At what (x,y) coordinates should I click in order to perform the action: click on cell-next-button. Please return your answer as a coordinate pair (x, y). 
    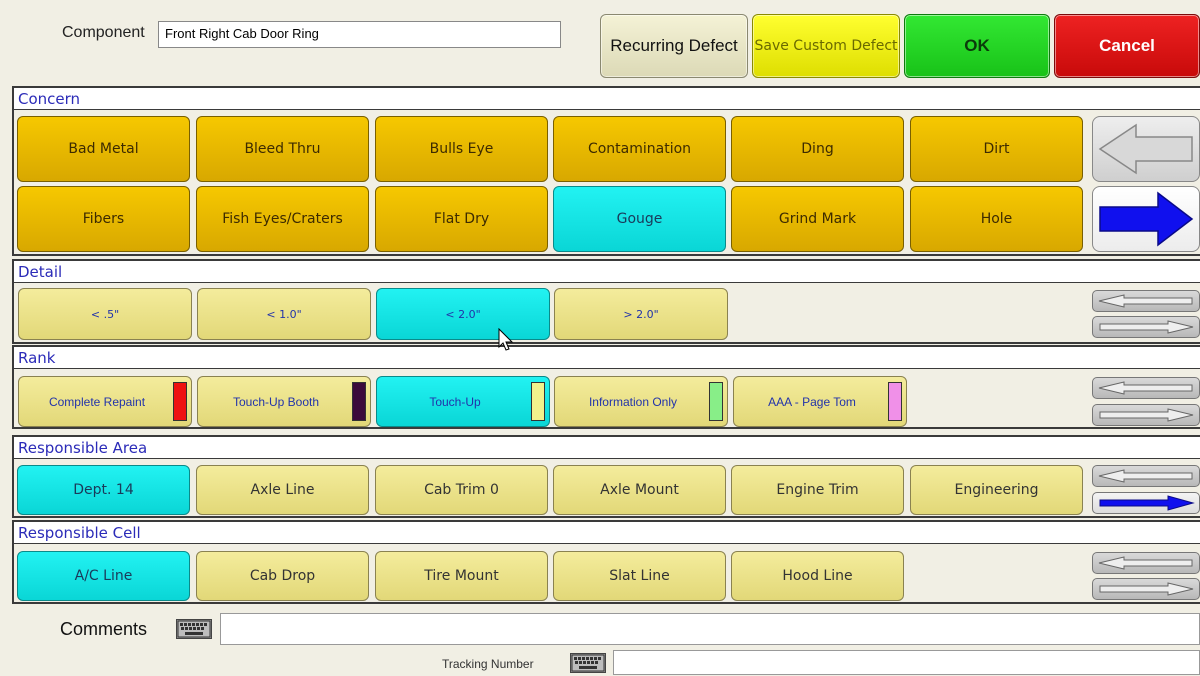
    Looking at the image, I should click on (1146, 589).